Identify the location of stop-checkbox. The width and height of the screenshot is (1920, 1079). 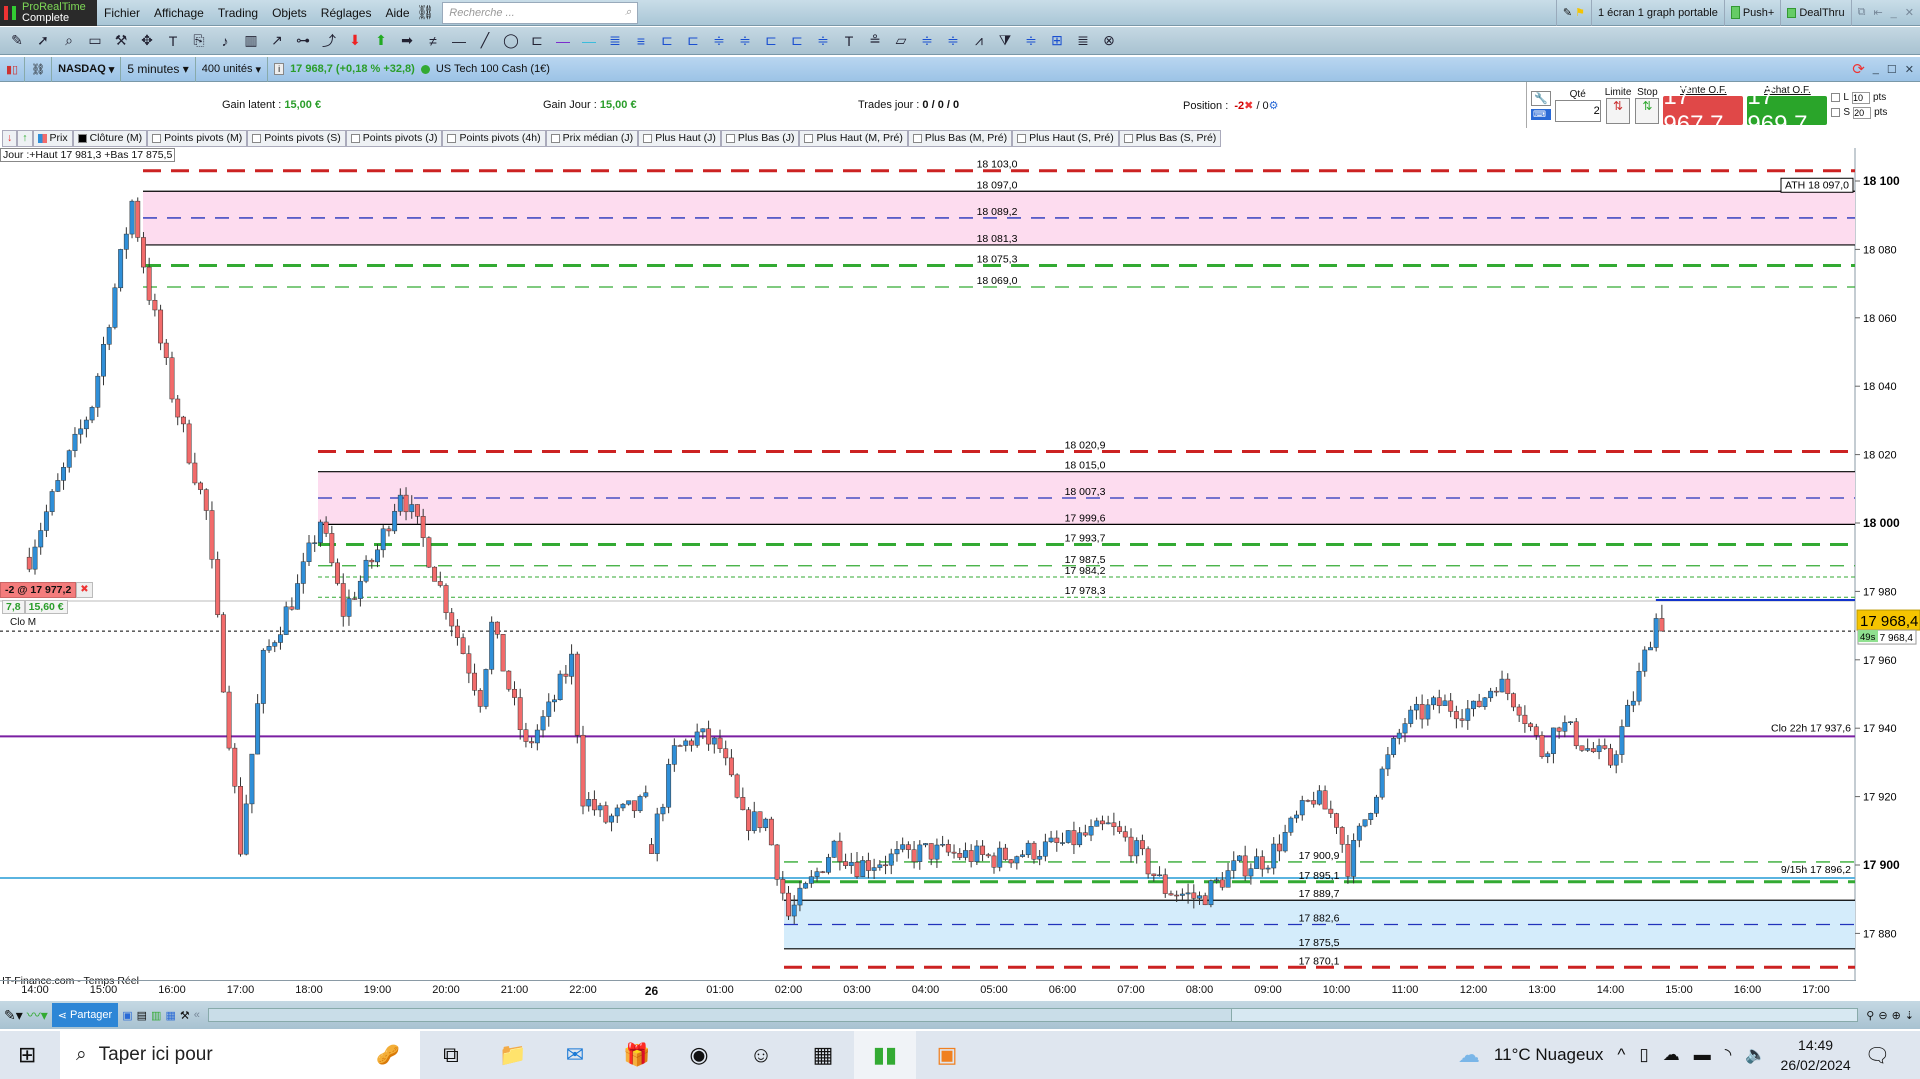
(1836, 112).